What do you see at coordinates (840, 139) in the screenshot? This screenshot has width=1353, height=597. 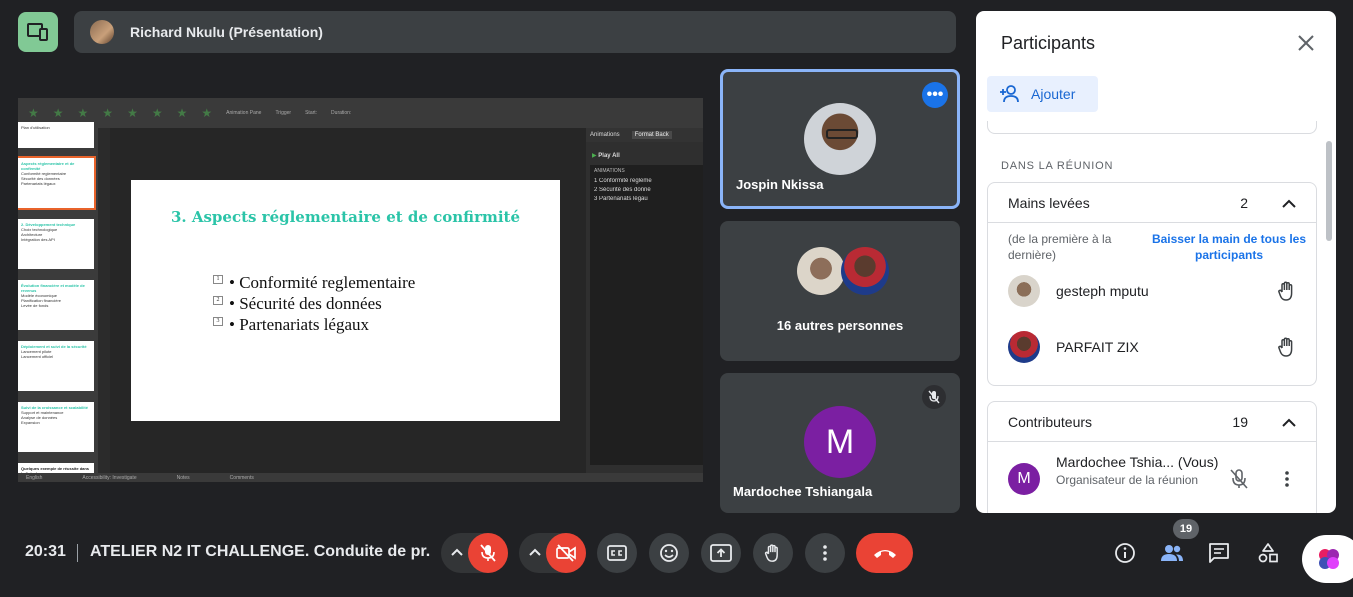 I see `participant-tile-speaker: ••• Jospin Nkissa` at bounding box center [840, 139].